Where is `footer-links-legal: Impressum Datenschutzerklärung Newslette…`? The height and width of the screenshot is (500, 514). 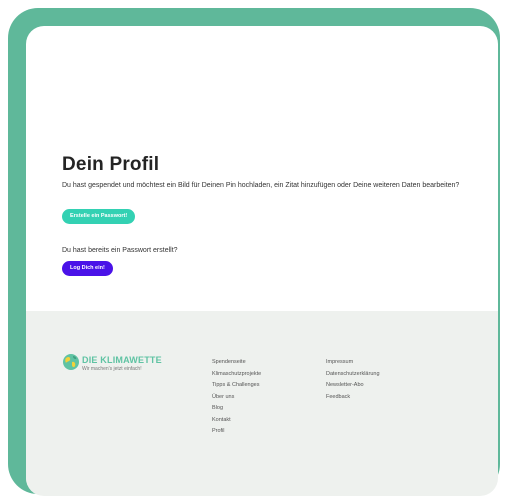
footer-links-legal: Impressum Datenschutzerklärung Newslette… is located at coordinates (353, 380).